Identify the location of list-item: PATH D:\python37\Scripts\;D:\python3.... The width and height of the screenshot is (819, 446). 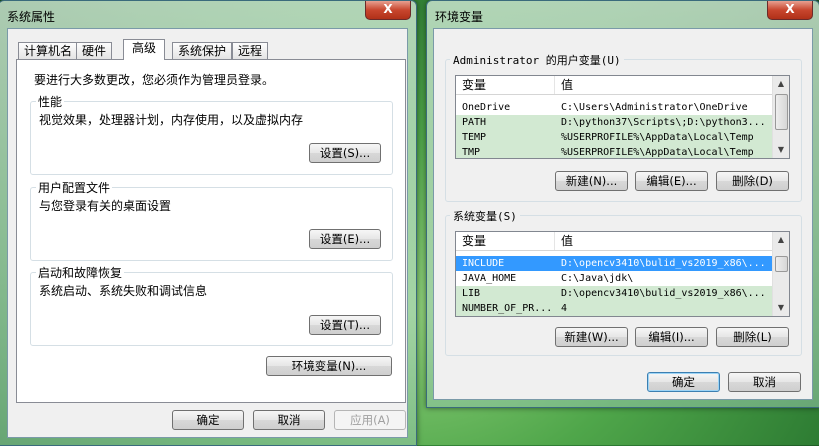
(614, 122).